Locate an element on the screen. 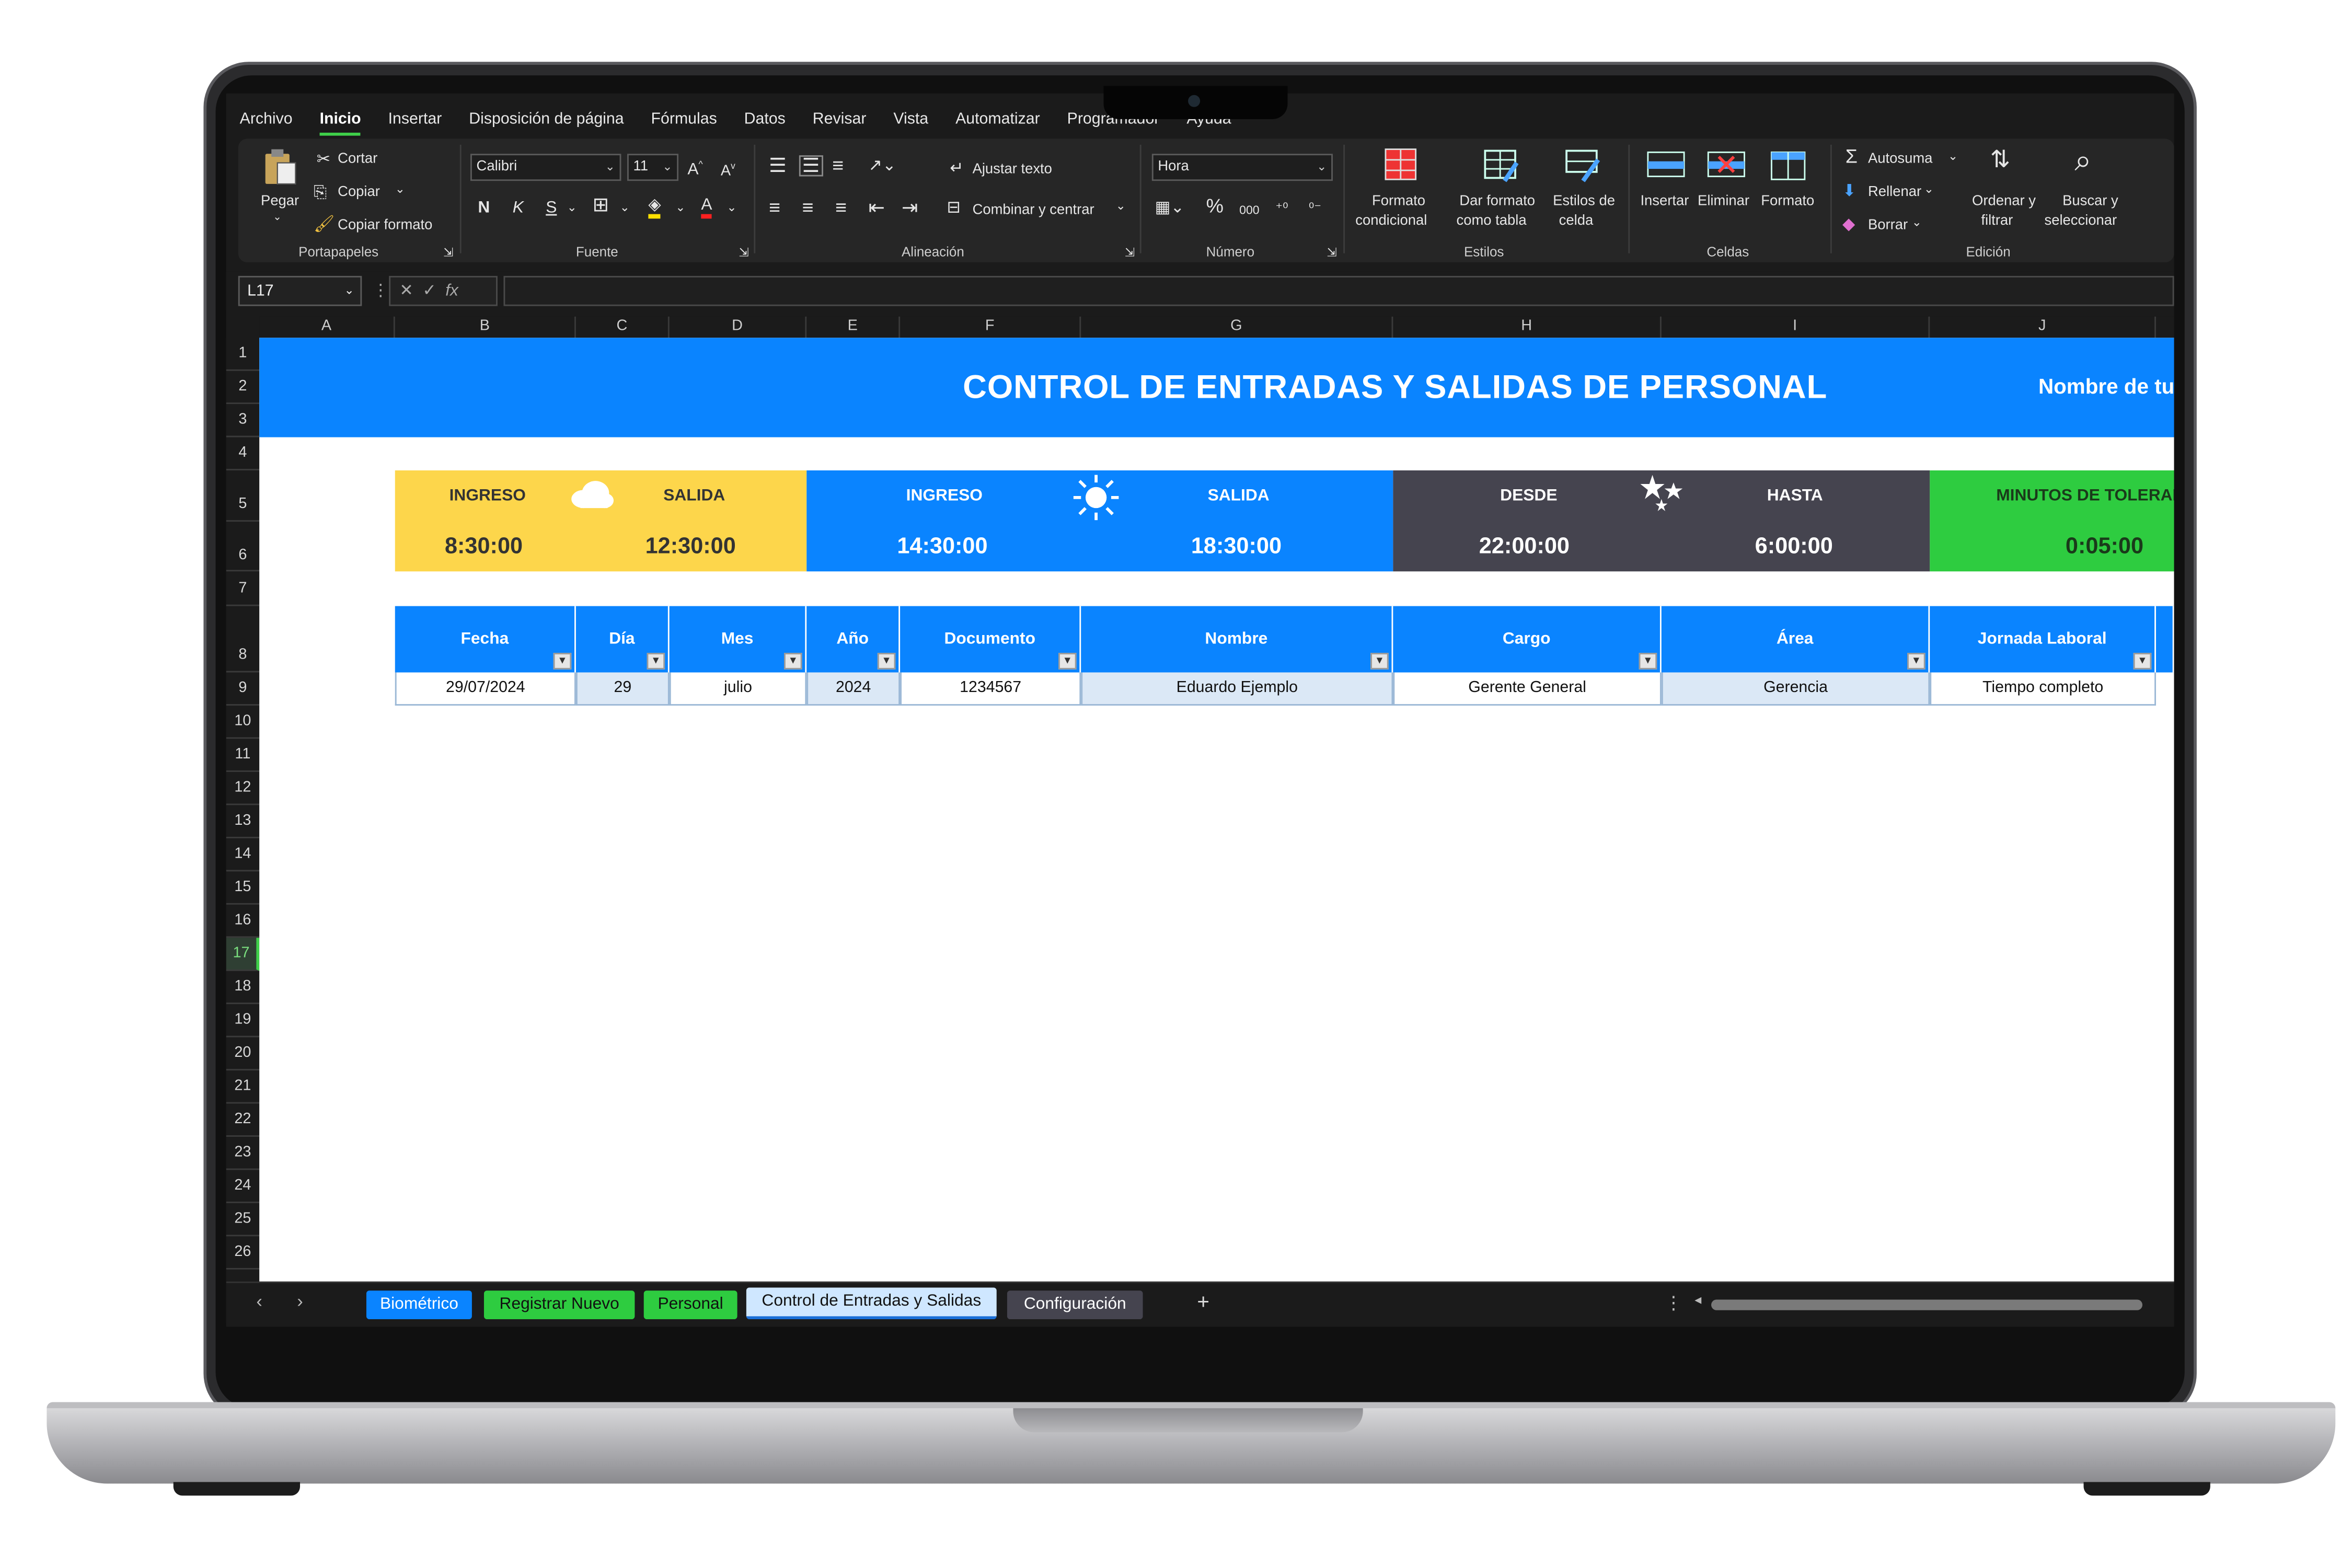 The image size is (2352, 1568). decrease-indent-icon: ⇤ is located at coordinates (877, 207).